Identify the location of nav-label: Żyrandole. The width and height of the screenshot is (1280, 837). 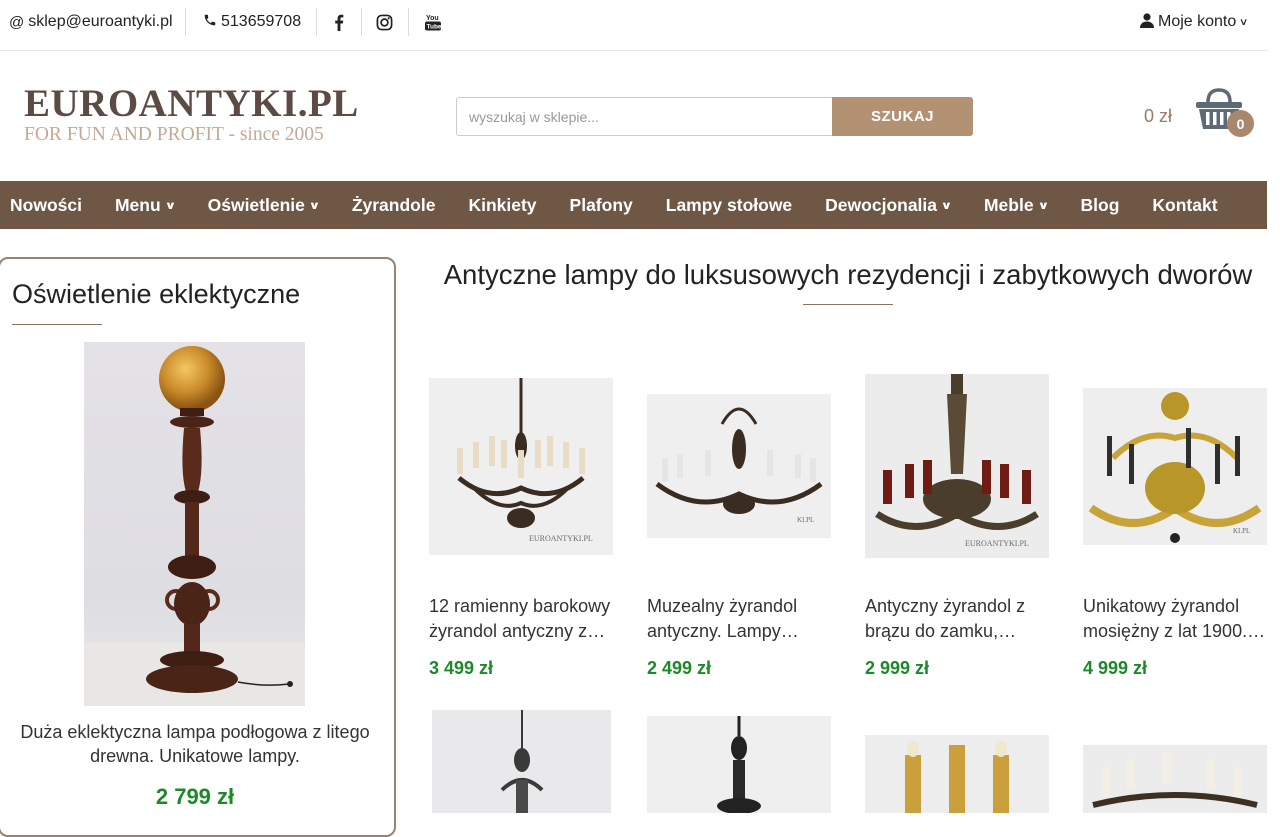
(393, 204).